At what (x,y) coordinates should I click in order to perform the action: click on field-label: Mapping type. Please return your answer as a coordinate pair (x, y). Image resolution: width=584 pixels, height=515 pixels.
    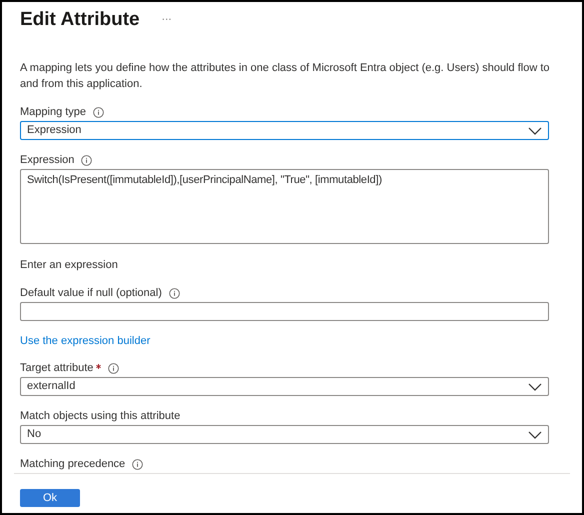
    Looking at the image, I should click on (53, 112).